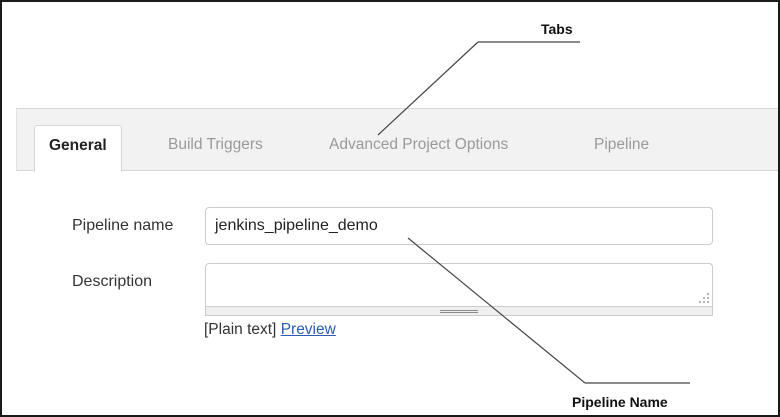  I want to click on description-help-row: [Plain text] Preview, so click(270, 330).